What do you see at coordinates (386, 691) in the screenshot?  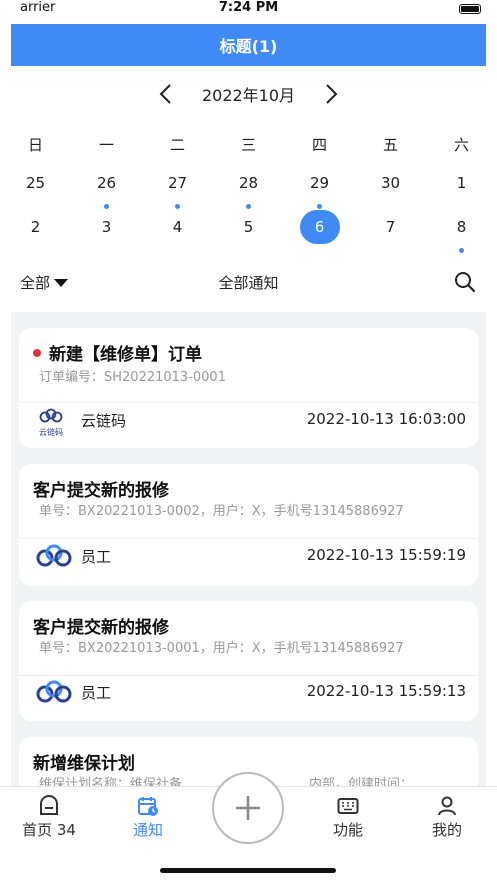 I see `notification-time: 2022-10-13 15:59:13` at bounding box center [386, 691].